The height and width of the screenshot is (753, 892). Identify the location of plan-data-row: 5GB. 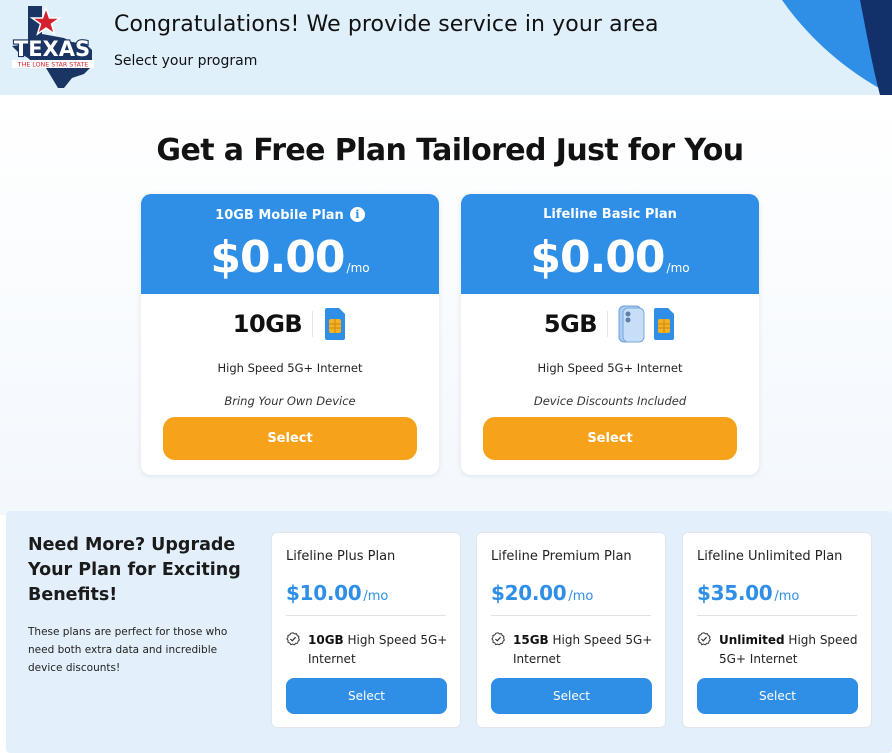
(610, 324).